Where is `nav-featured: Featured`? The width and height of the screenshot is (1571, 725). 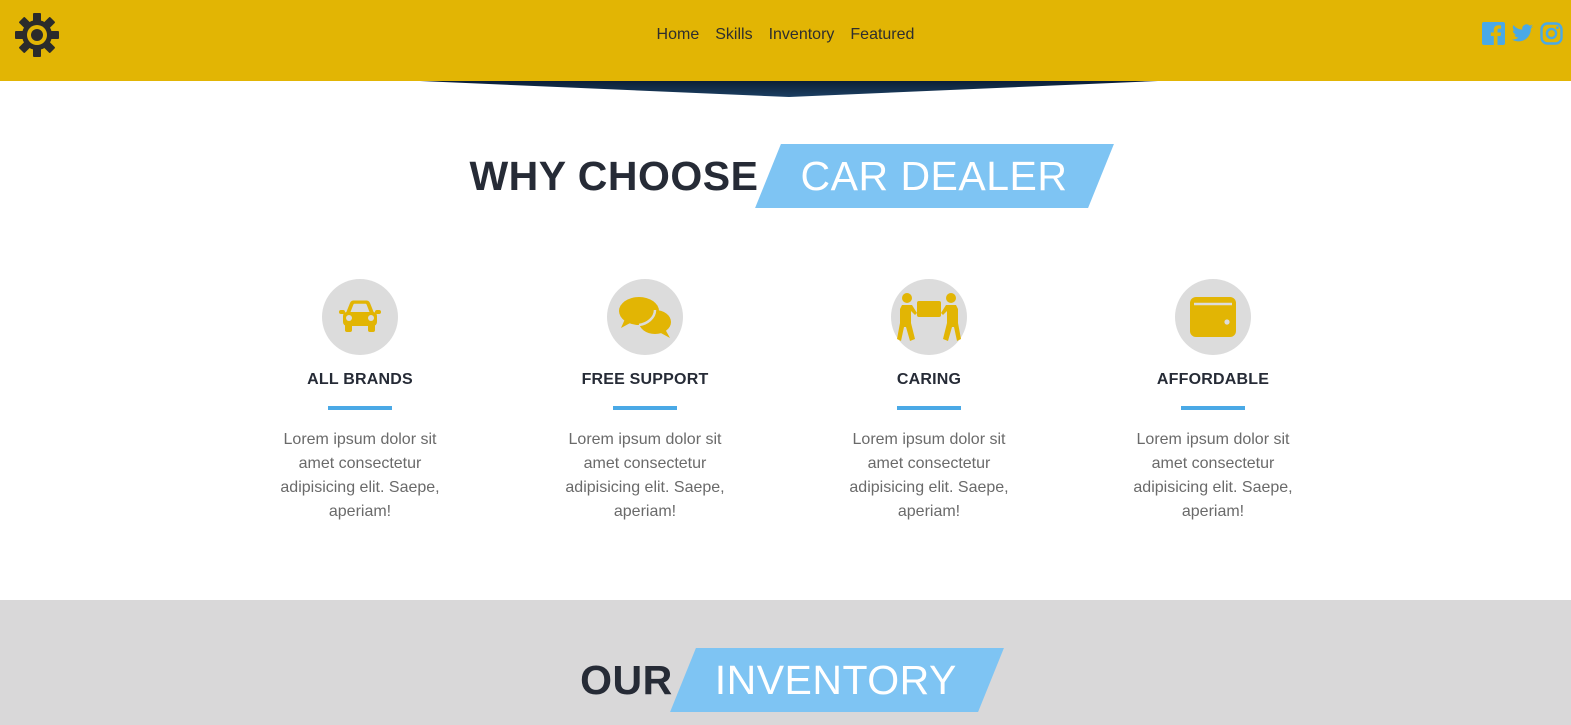
nav-featured: Featured is located at coordinates (882, 35).